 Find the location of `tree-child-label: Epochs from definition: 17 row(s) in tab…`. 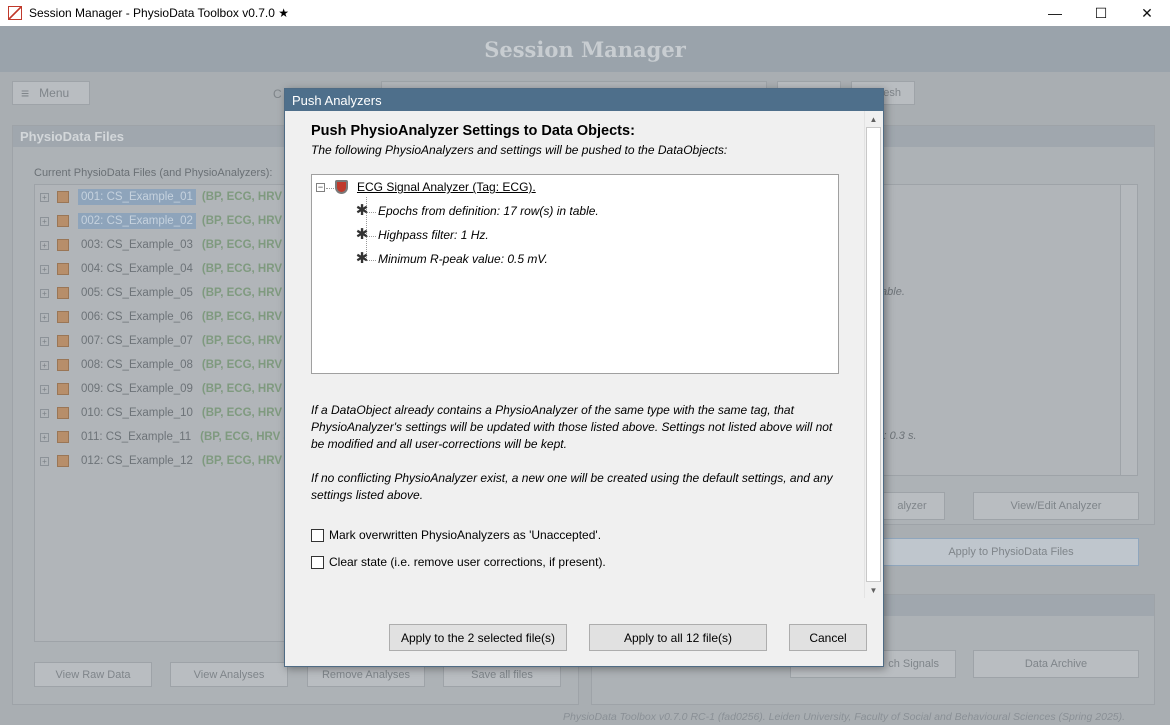

tree-child-label: Epochs from definition: 17 row(s) in tab… is located at coordinates (488, 211).